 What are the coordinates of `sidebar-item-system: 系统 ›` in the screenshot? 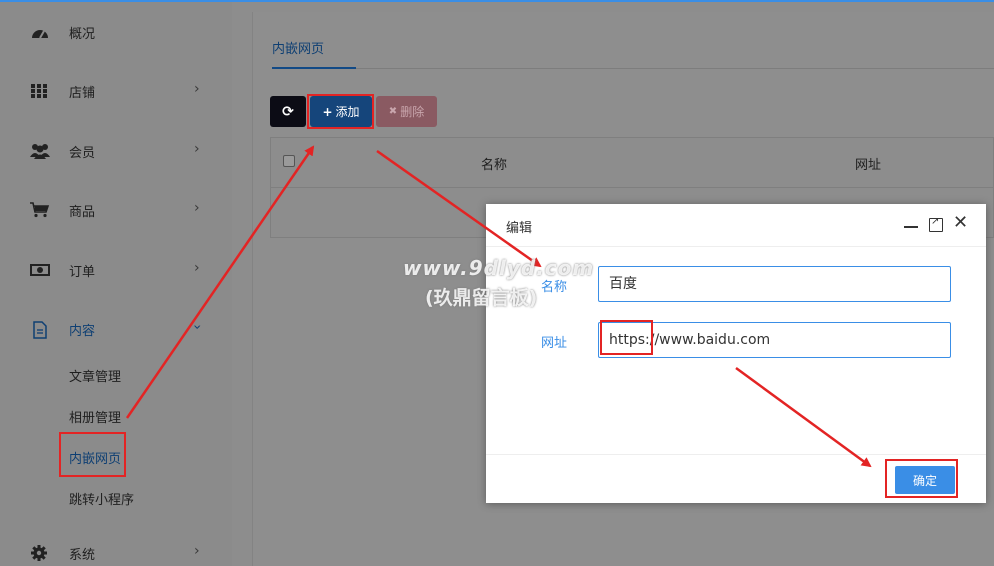 It's located at (116, 549).